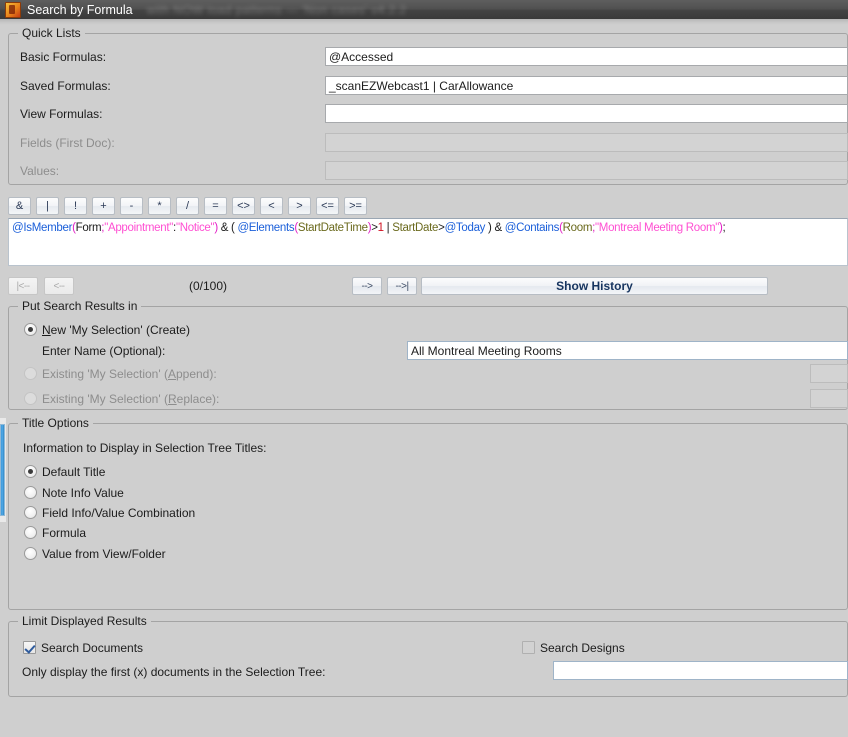 Image resolution: width=848 pixels, height=737 pixels. Describe the element at coordinates (80, 9) in the screenshot. I see `window-title: Search by Formula` at that location.